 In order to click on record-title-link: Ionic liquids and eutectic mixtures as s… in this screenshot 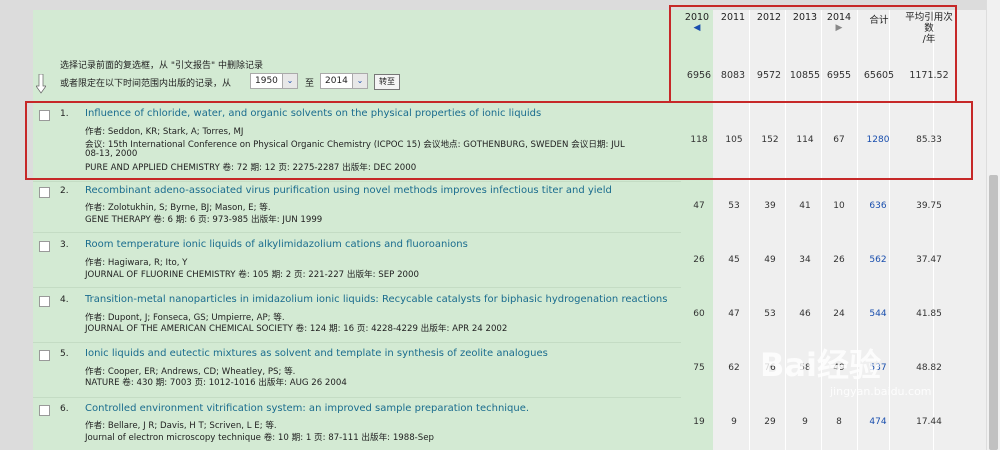, I will do `click(316, 353)`.